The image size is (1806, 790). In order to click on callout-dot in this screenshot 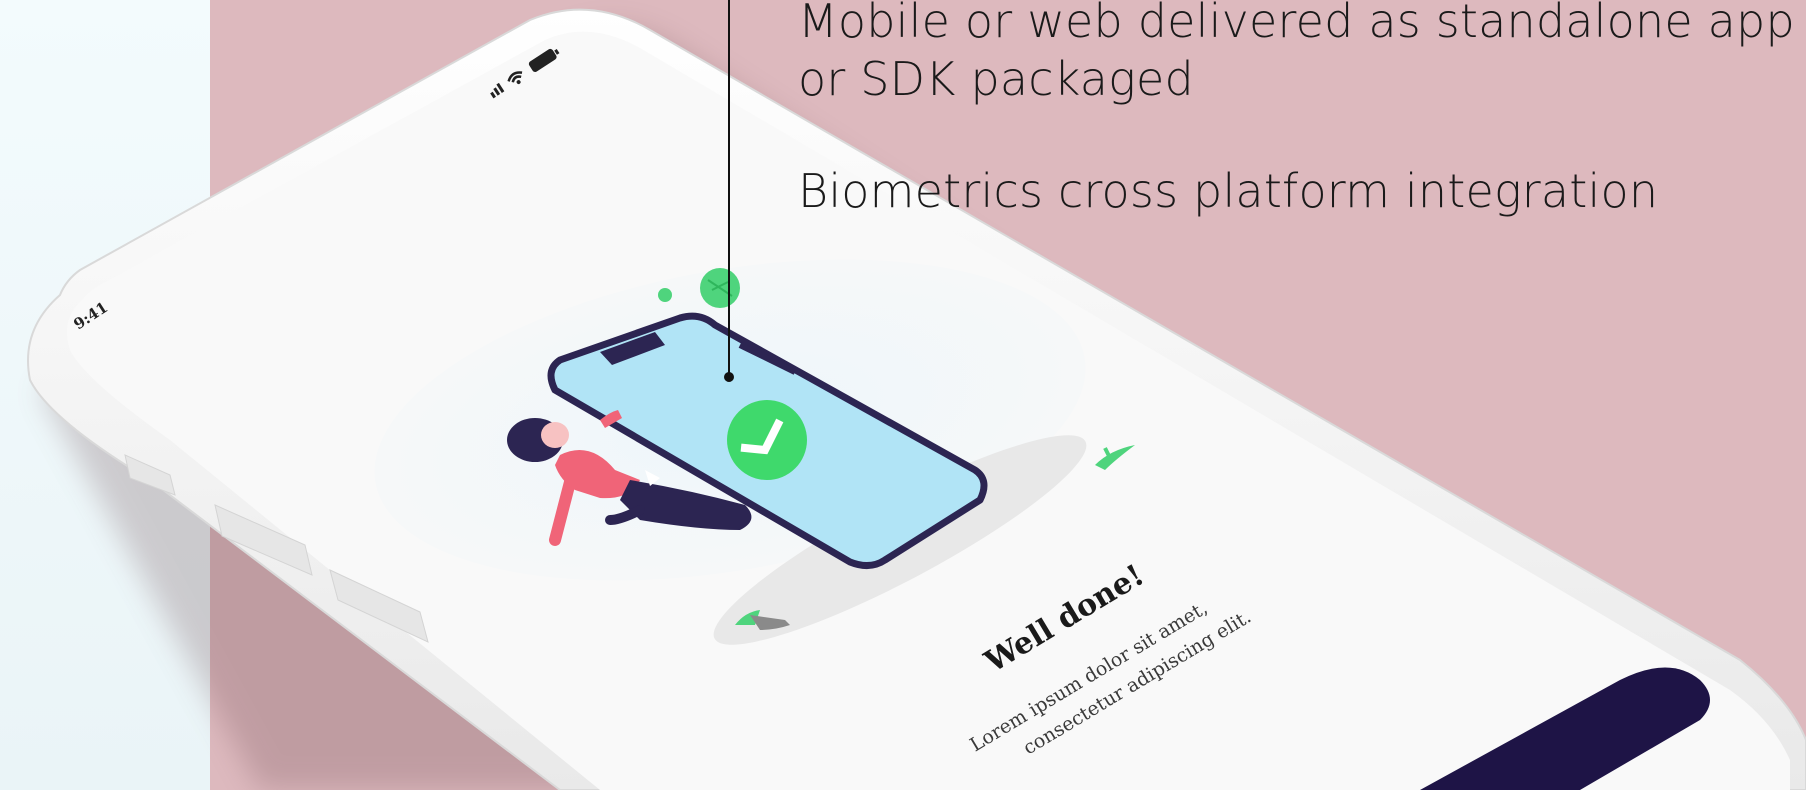, I will do `click(729, 377)`.